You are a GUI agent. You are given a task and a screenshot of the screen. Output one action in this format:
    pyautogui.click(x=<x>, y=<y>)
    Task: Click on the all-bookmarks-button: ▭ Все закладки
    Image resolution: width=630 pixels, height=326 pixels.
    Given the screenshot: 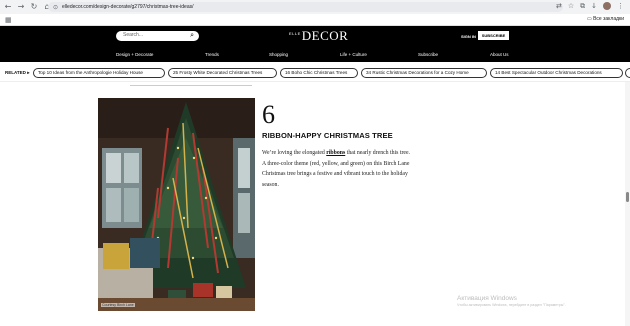 What is the action you would take?
    pyautogui.click(x=605, y=19)
    